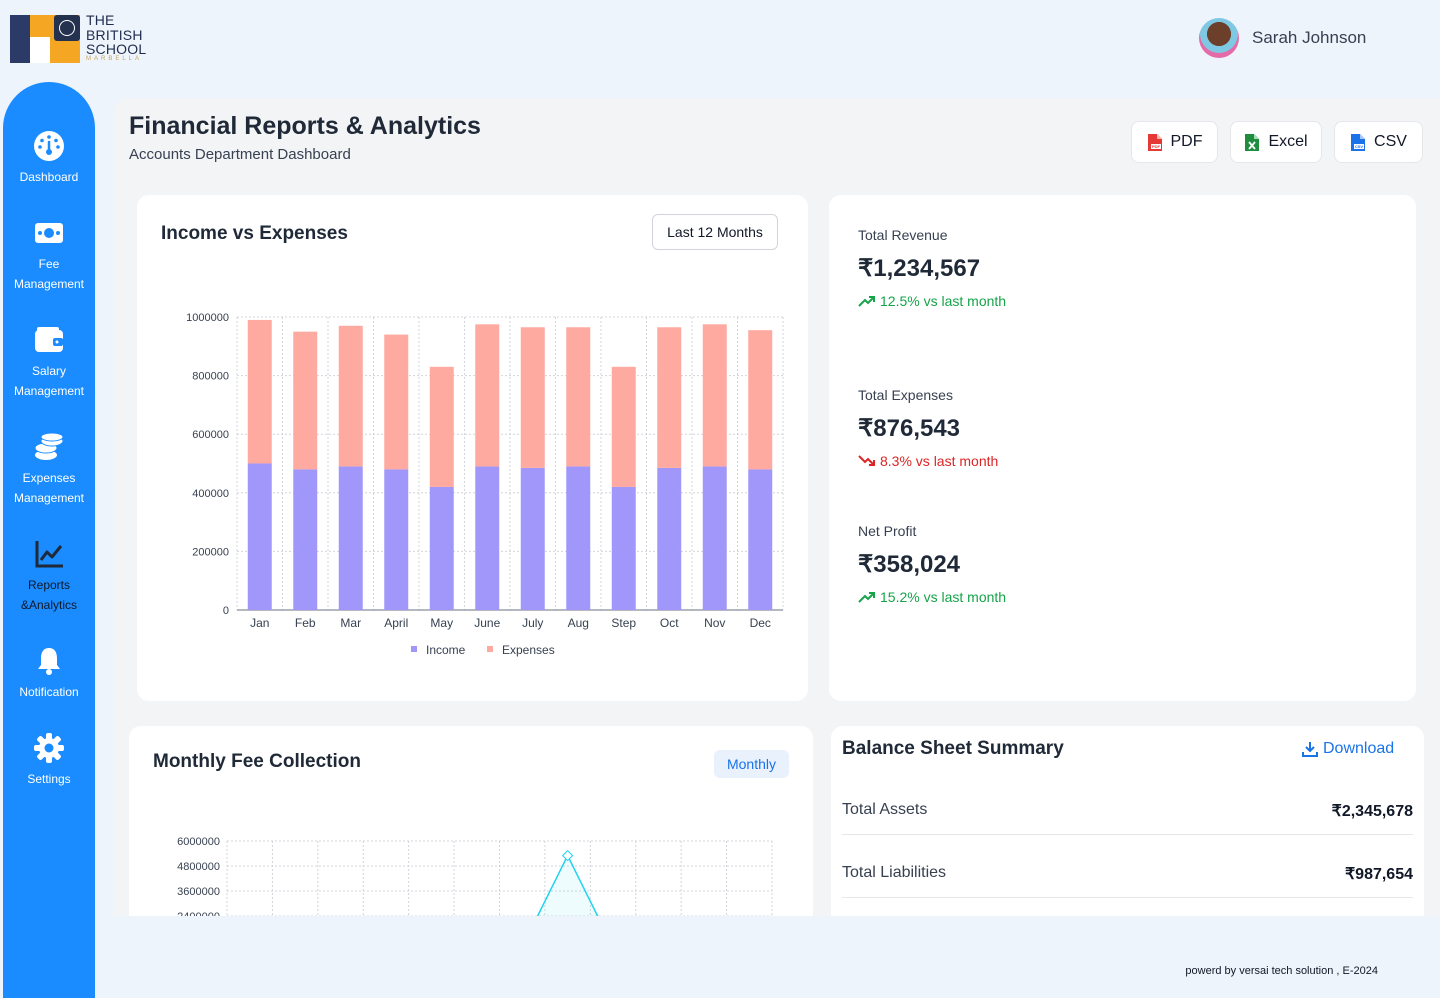  I want to click on sidebar-item-label: Notification, so click(49, 692).